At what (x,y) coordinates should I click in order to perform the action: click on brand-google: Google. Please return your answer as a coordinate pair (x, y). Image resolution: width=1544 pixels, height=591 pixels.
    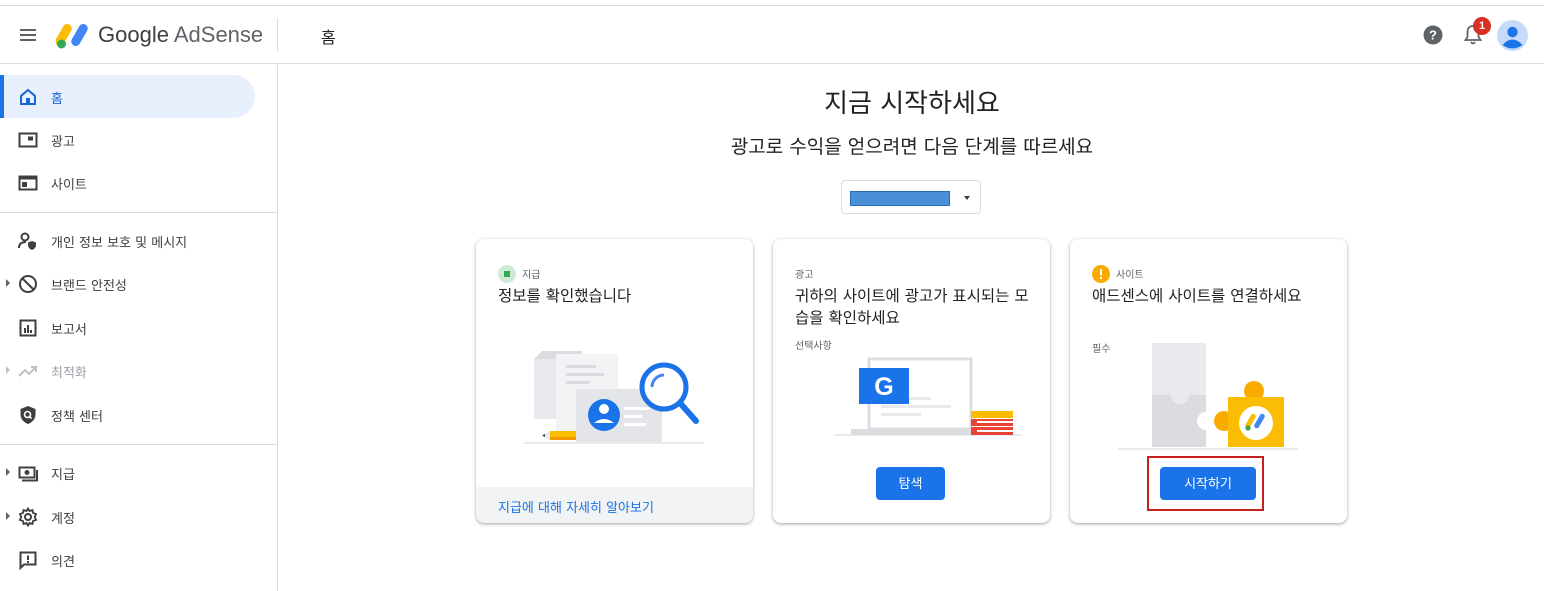
    Looking at the image, I should click on (133, 34).